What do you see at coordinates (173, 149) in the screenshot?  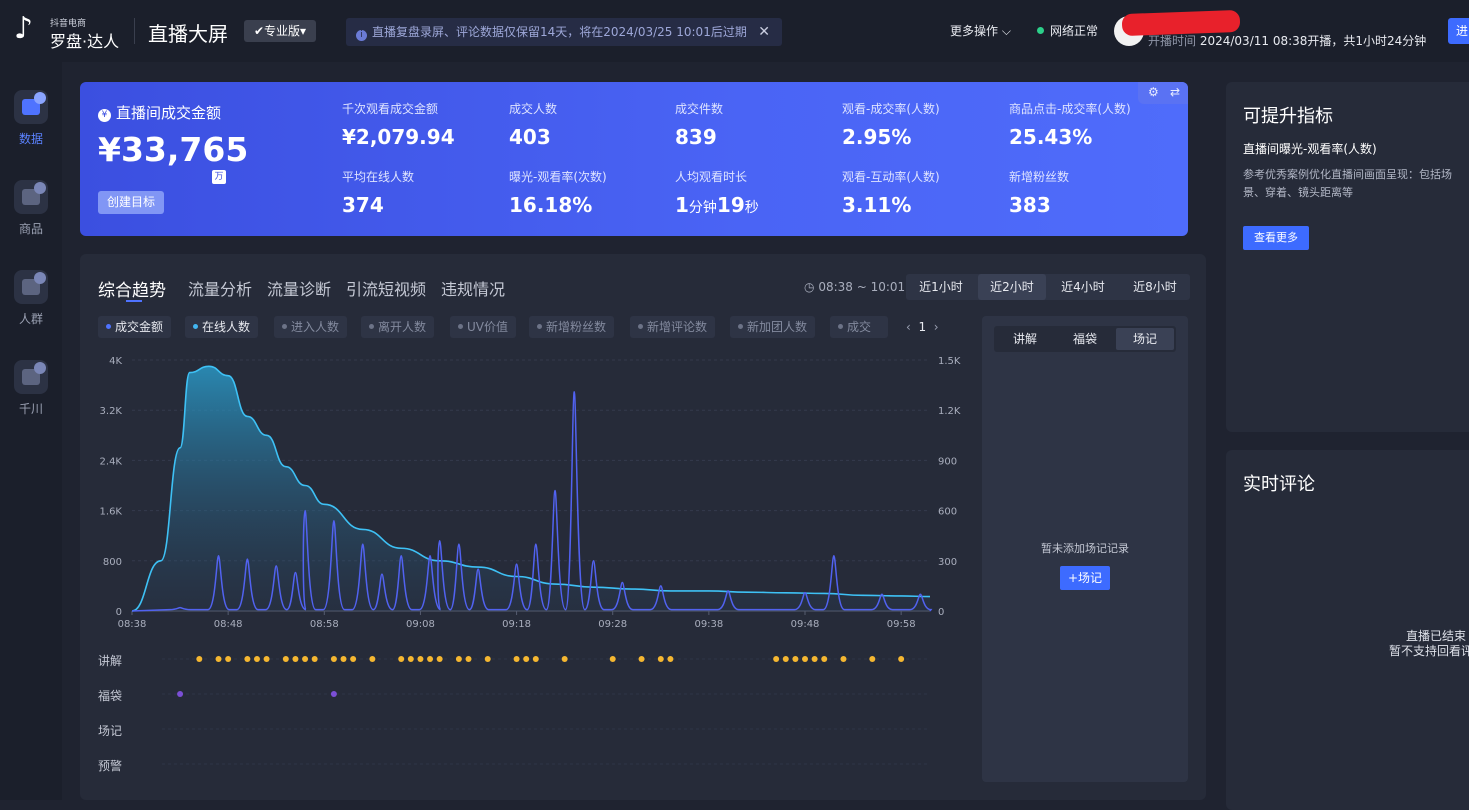 I see `gmv-value: ¥33,765` at bounding box center [173, 149].